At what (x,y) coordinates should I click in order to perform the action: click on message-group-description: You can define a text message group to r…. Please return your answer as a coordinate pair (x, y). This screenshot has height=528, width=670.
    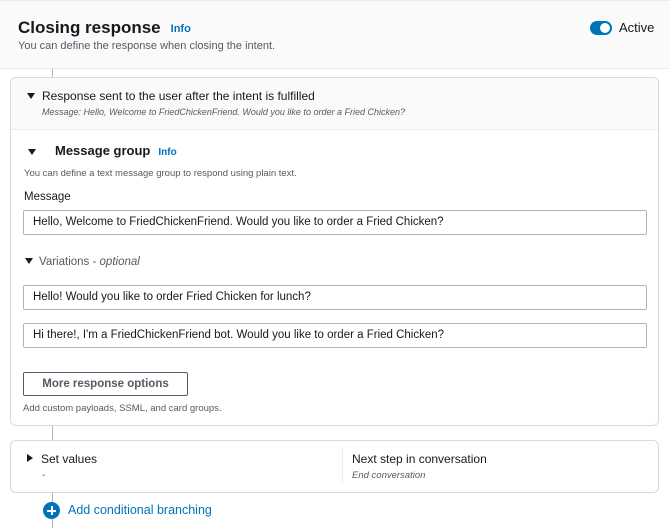
    Looking at the image, I should click on (160, 173).